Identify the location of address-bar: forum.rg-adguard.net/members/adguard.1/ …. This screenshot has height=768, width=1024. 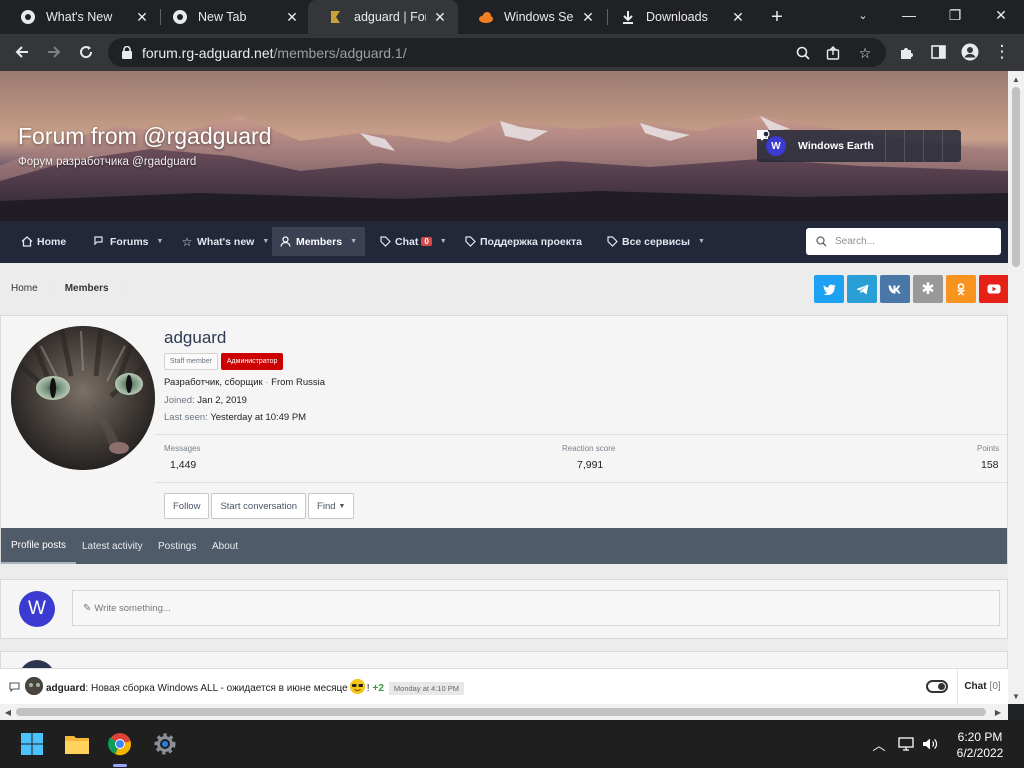
(497, 52).